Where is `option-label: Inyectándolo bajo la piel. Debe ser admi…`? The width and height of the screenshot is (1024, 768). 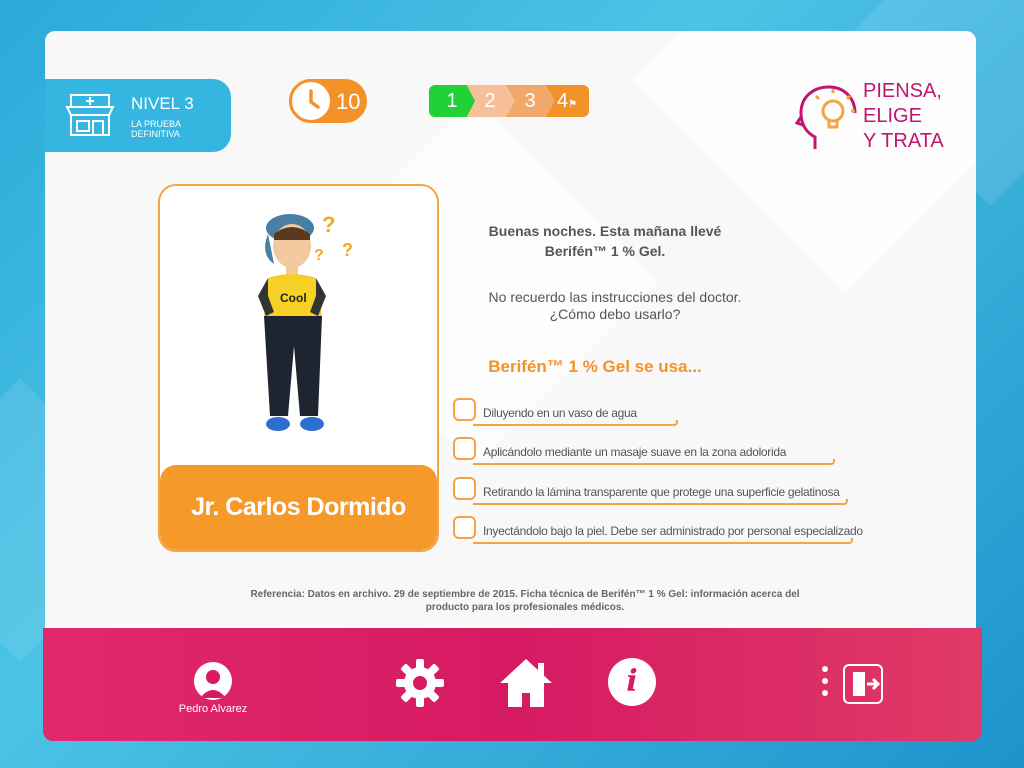 option-label: Inyectándolo bajo la piel. Debe ser admi… is located at coordinates (673, 531).